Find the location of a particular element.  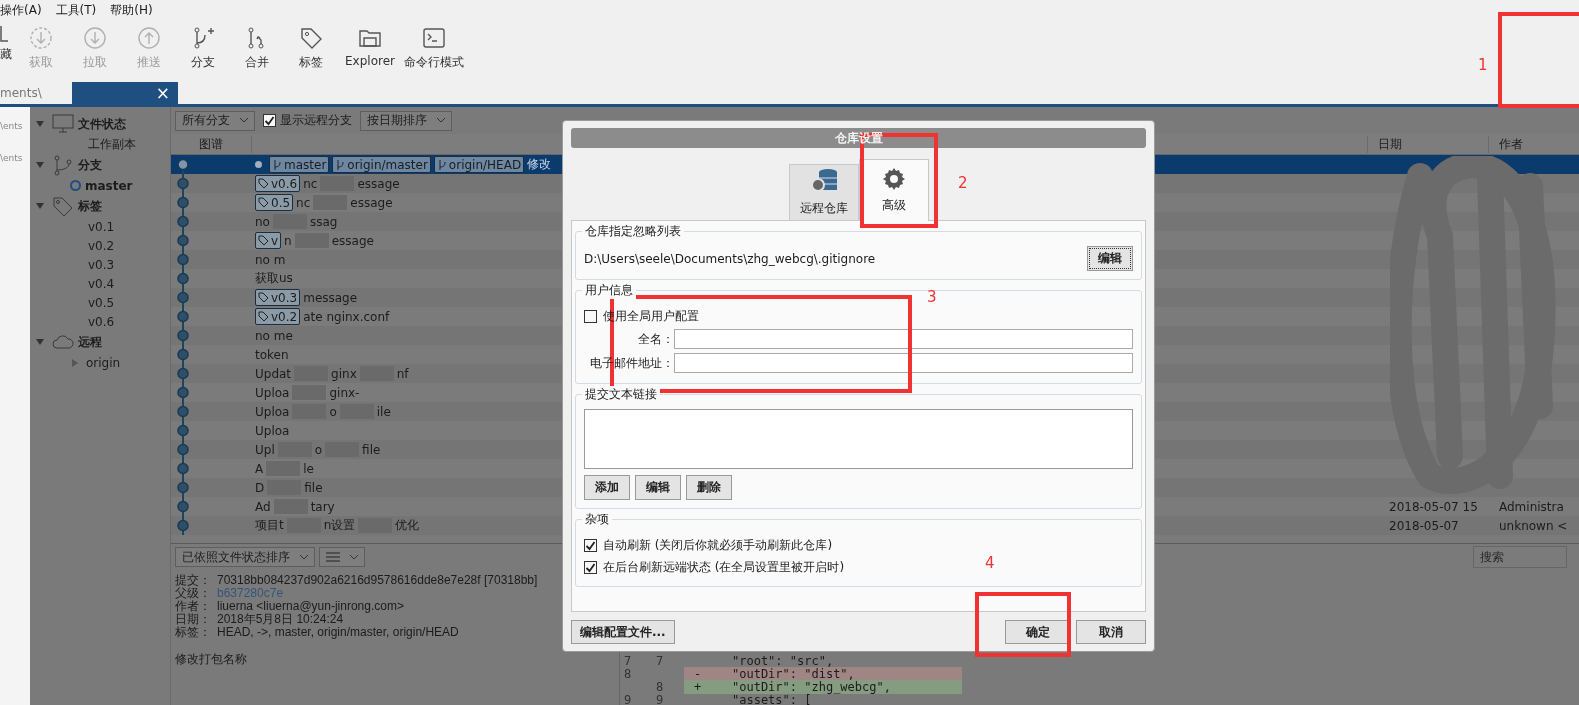

head-dot-icon is located at coordinates (258, 164).